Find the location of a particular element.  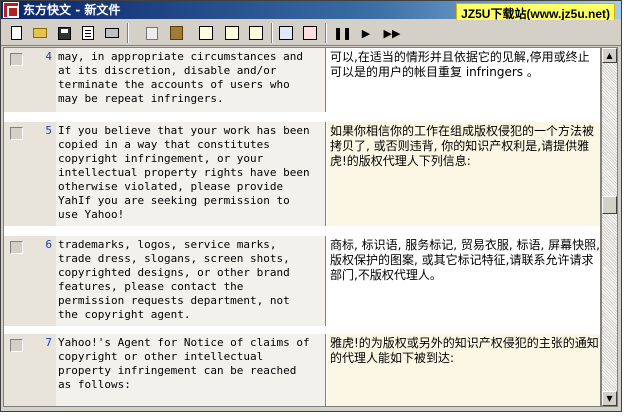

window-title: 东方快文 - 新文件 is located at coordinates (71, 10).